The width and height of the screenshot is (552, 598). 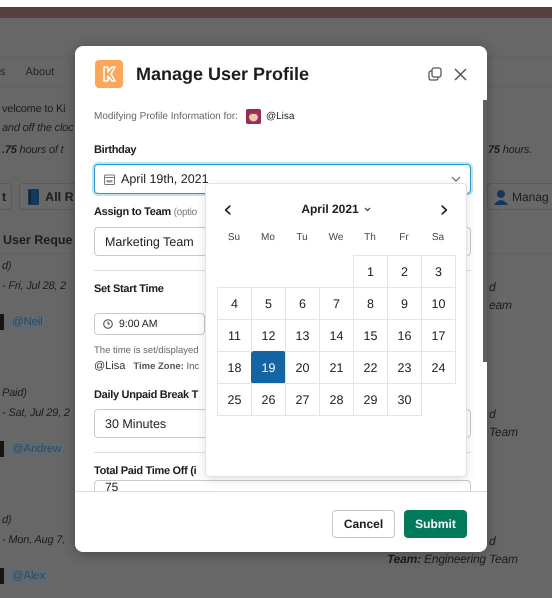 What do you see at coordinates (14, 393) in the screenshot?
I see `request-status: Paid)` at bounding box center [14, 393].